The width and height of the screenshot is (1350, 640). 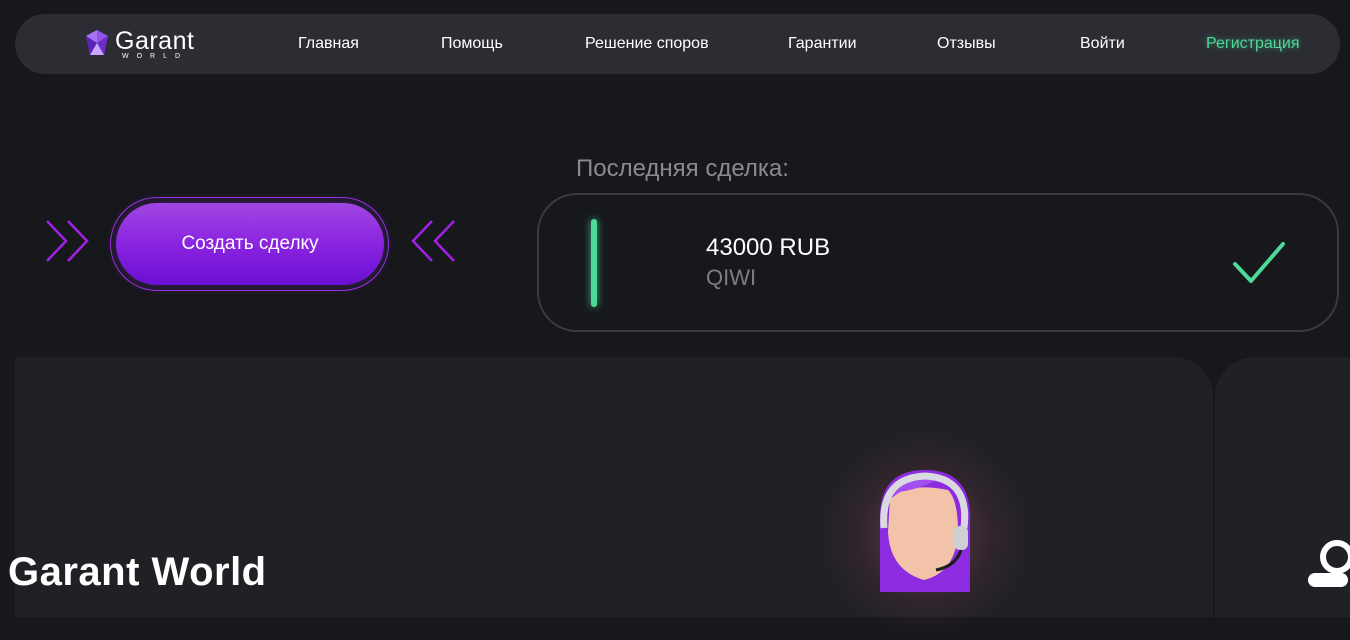 I want to click on create-deal-button: Создать сделку, so click(x=250, y=244).